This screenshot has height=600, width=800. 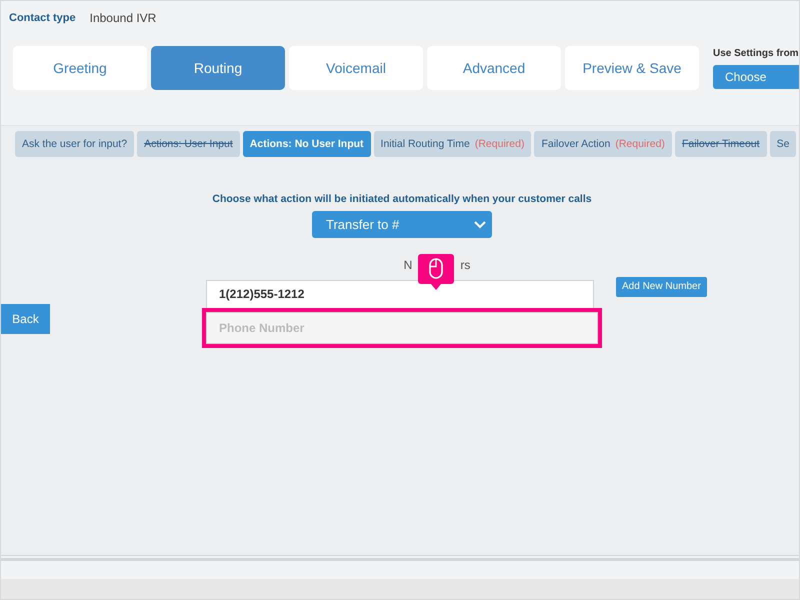 I want to click on mouse-icon, so click(x=437, y=268).